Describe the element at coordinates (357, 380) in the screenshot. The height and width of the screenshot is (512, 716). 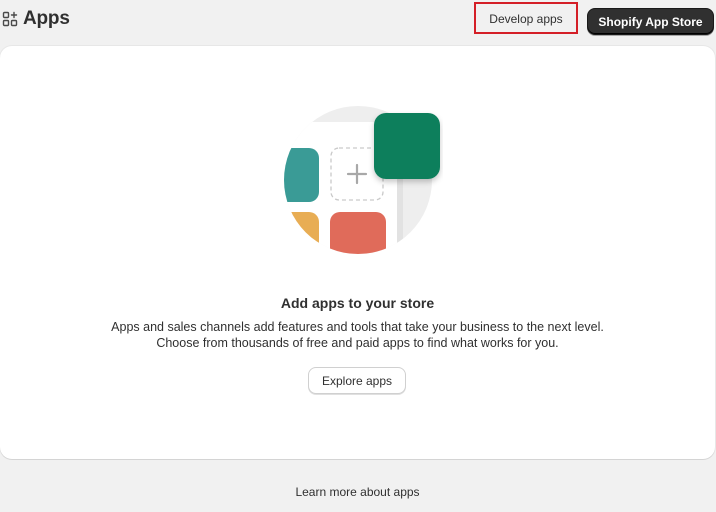
I see `explore-apps-button: Explore apps` at that location.